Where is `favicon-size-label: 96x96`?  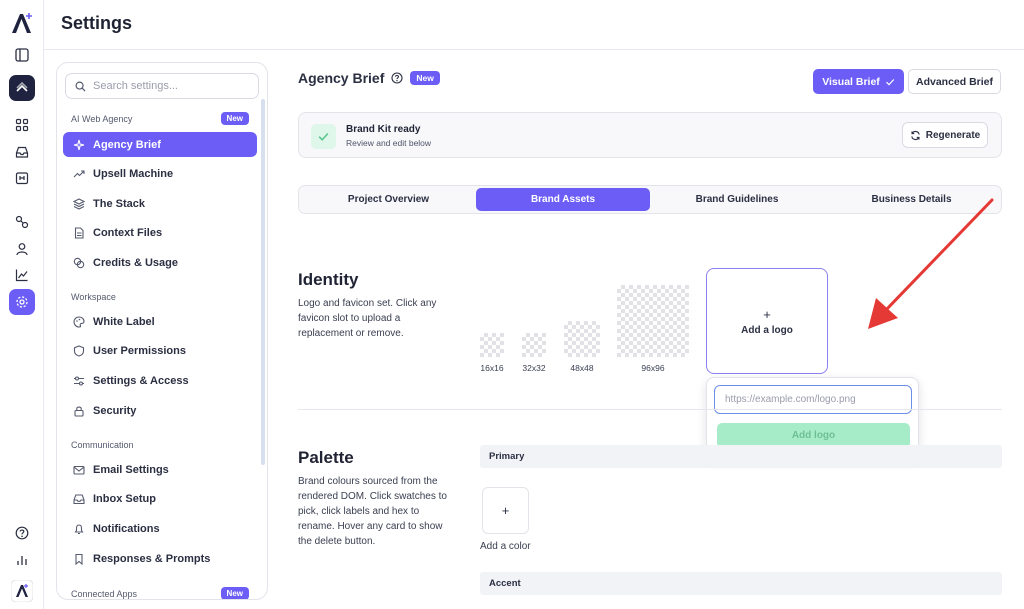 favicon-size-label: 96x96 is located at coordinates (653, 368).